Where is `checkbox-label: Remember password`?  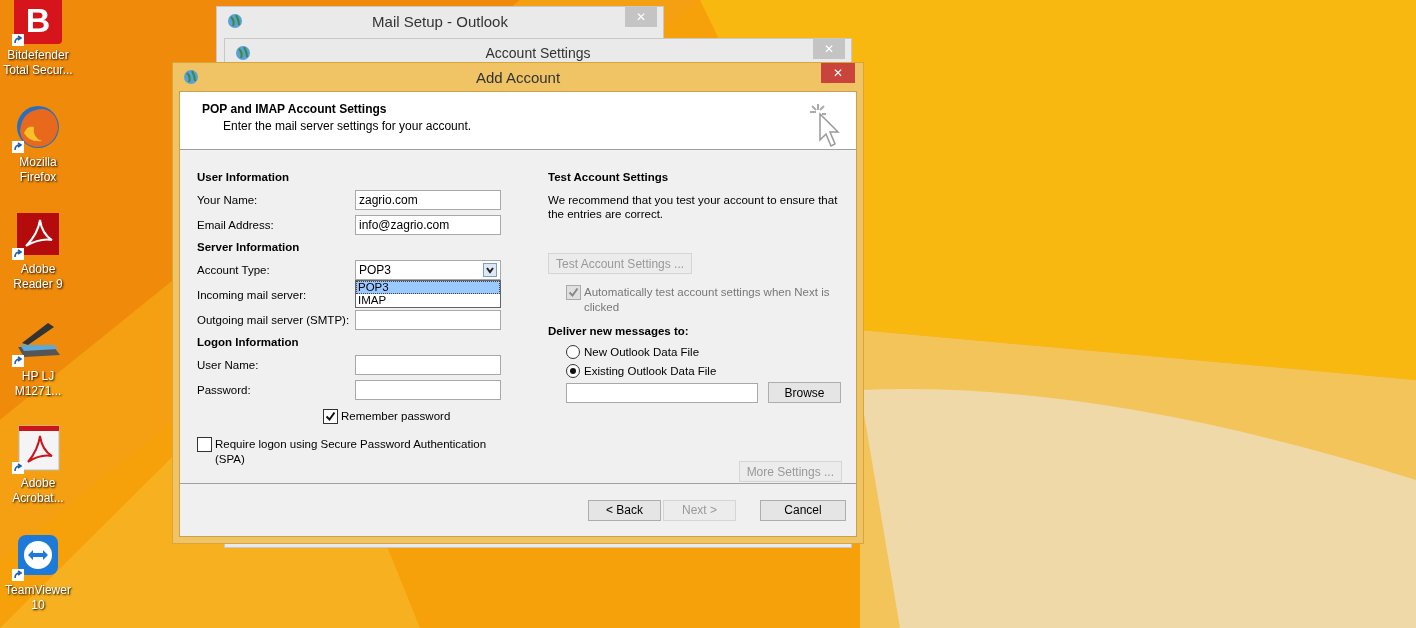 checkbox-label: Remember password is located at coordinates (396, 416).